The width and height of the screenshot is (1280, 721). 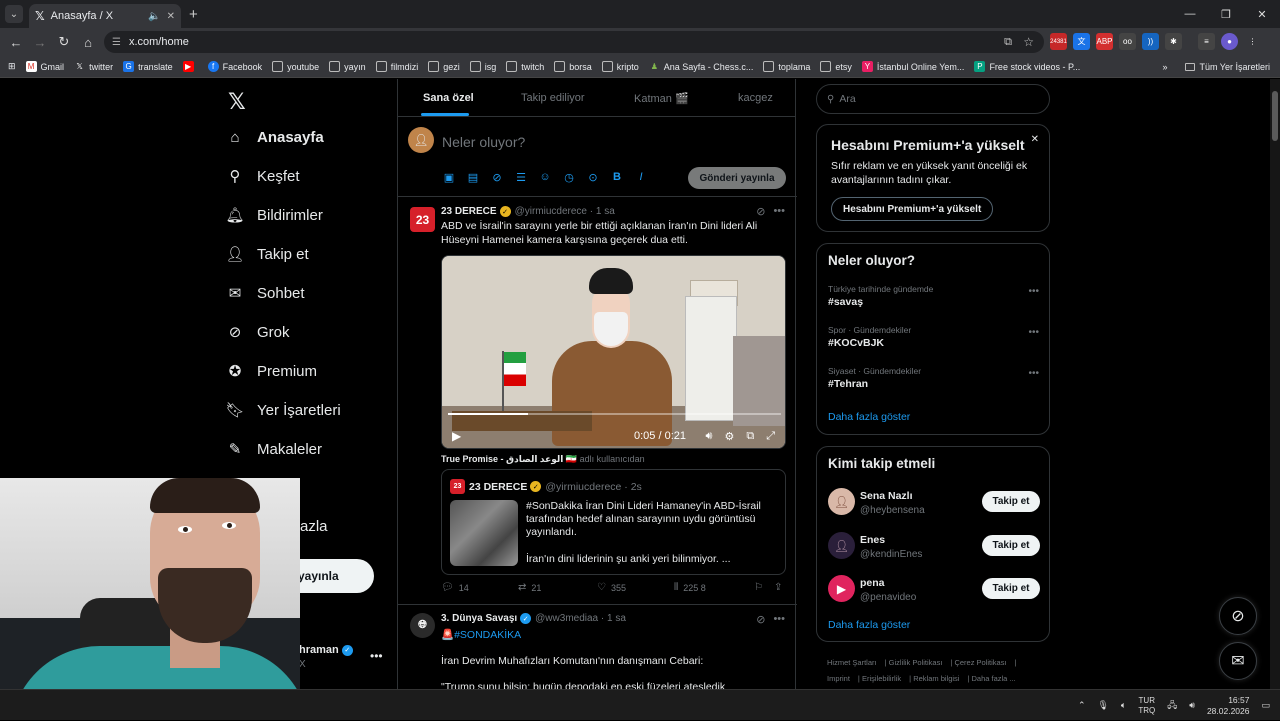 What do you see at coordinates (838, 678) in the screenshot?
I see `footer-link: Imprint` at bounding box center [838, 678].